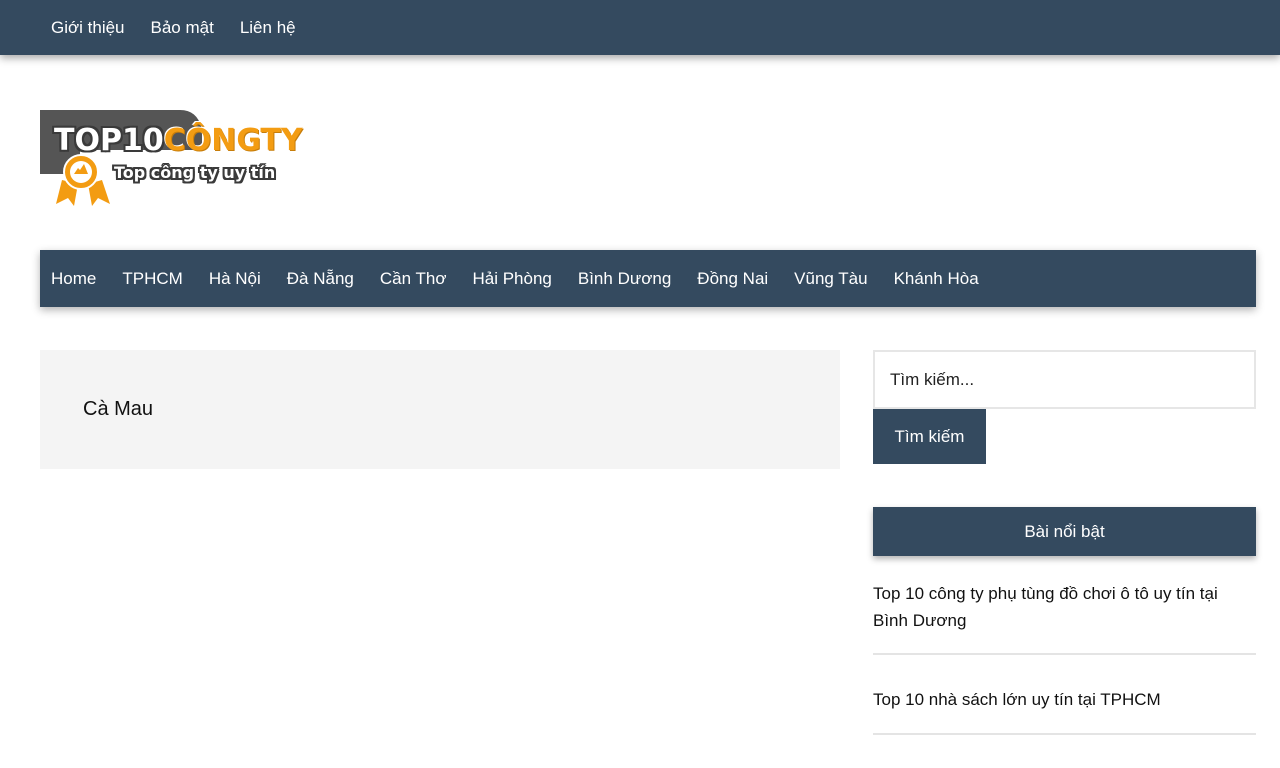 This screenshot has height=768, width=1280. I want to click on search-input, so click(1064, 379).